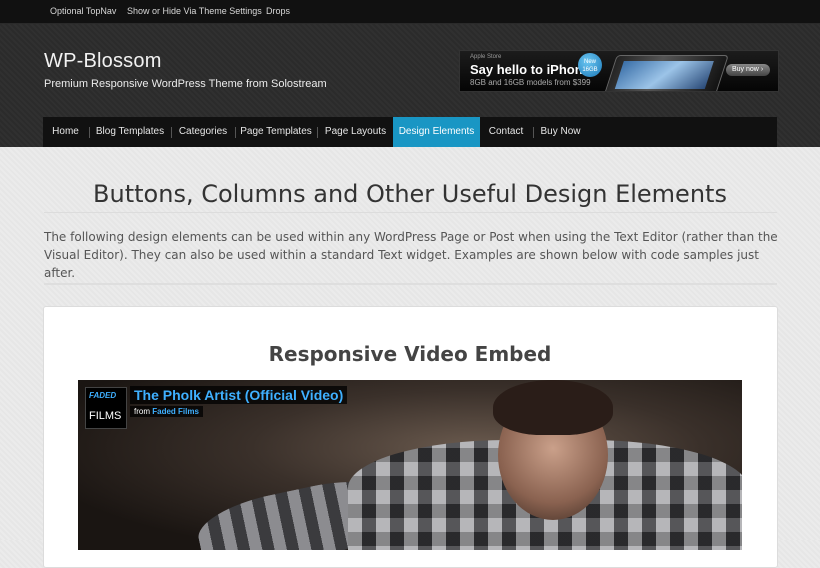 This screenshot has height=568, width=820. Describe the element at coordinates (130, 132) in the screenshot. I see `nav-item-blog-templates: Blog Templates` at that location.